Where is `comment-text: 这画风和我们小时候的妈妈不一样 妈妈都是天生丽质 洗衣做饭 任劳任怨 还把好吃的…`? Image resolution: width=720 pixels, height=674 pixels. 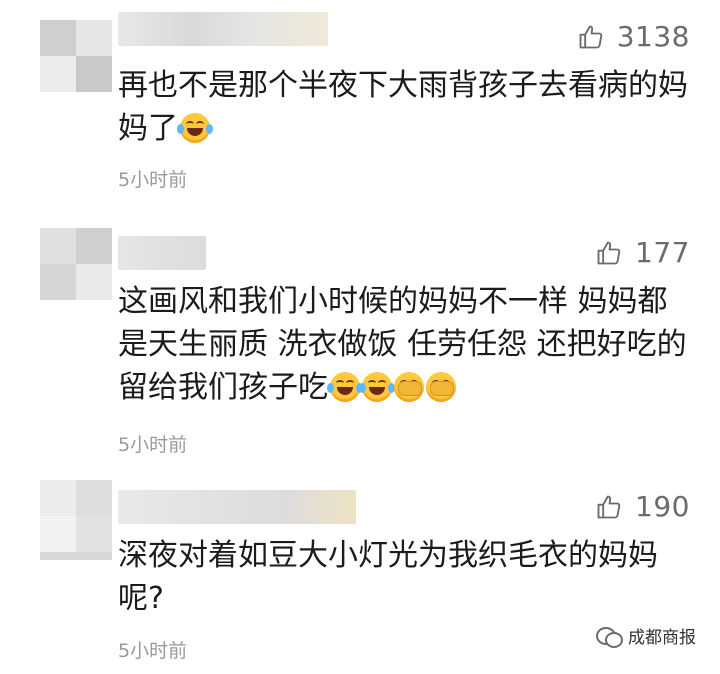 comment-text: 这画风和我们小时候的妈妈不一样 妈妈都是天生丽质 洗衣做饭 任劳任怨 还把好吃的… is located at coordinates (402, 344).